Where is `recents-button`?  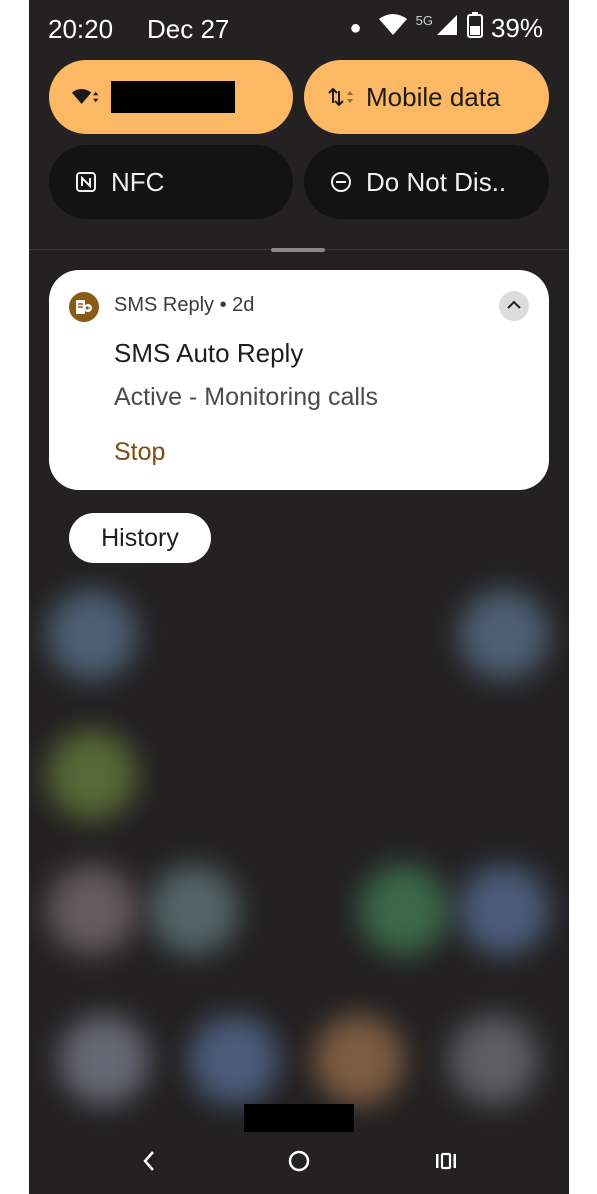
recents-button is located at coordinates (446, 1163).